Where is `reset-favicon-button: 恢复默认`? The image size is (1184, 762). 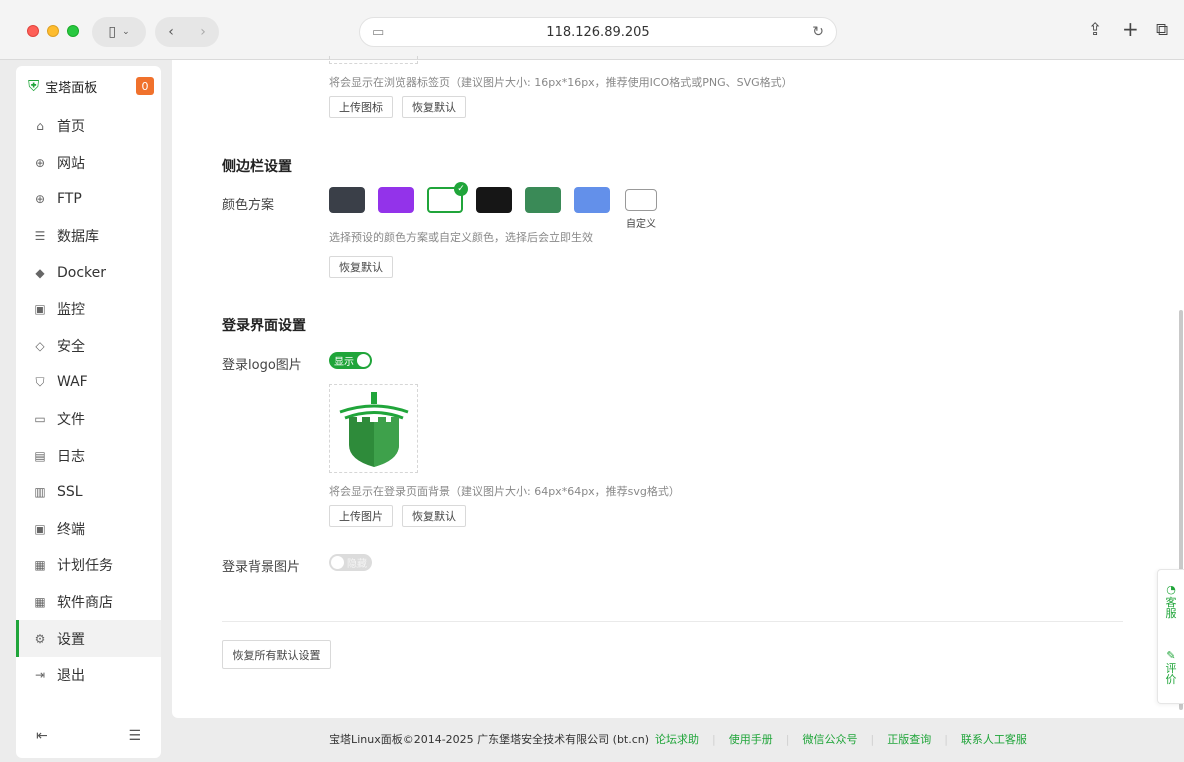 reset-favicon-button: 恢复默认 is located at coordinates (434, 107).